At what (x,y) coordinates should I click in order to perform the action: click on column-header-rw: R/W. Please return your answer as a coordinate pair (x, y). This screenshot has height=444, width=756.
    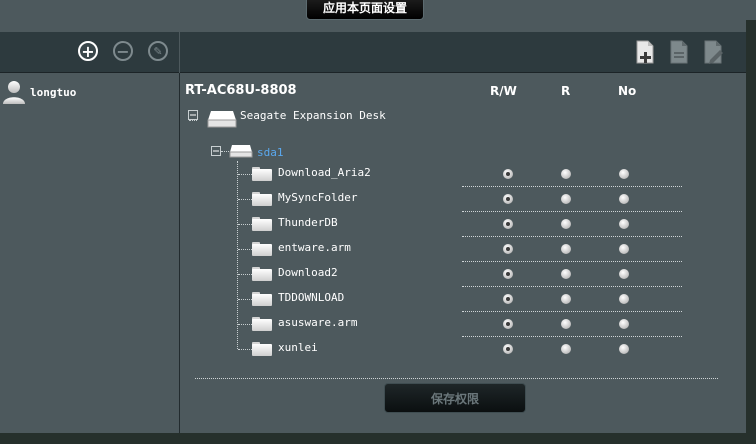
    Looking at the image, I should click on (503, 91).